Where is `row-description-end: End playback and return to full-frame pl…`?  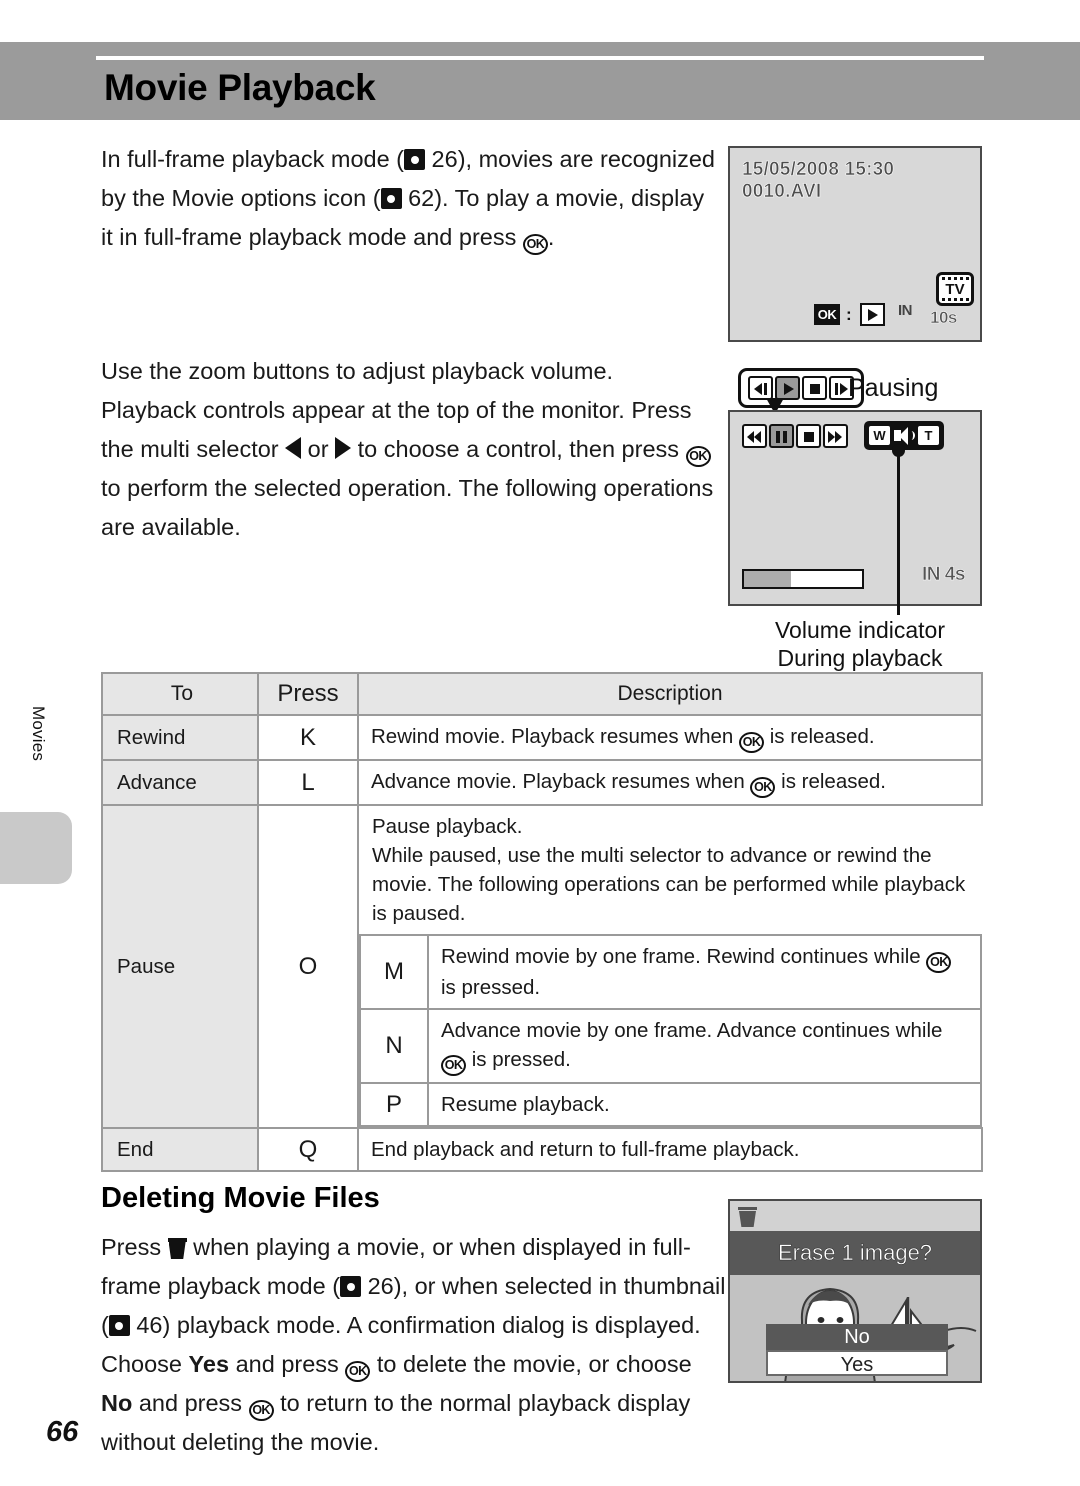
row-description-end: End playback and return to full-frame pl… is located at coordinates (670, 1149).